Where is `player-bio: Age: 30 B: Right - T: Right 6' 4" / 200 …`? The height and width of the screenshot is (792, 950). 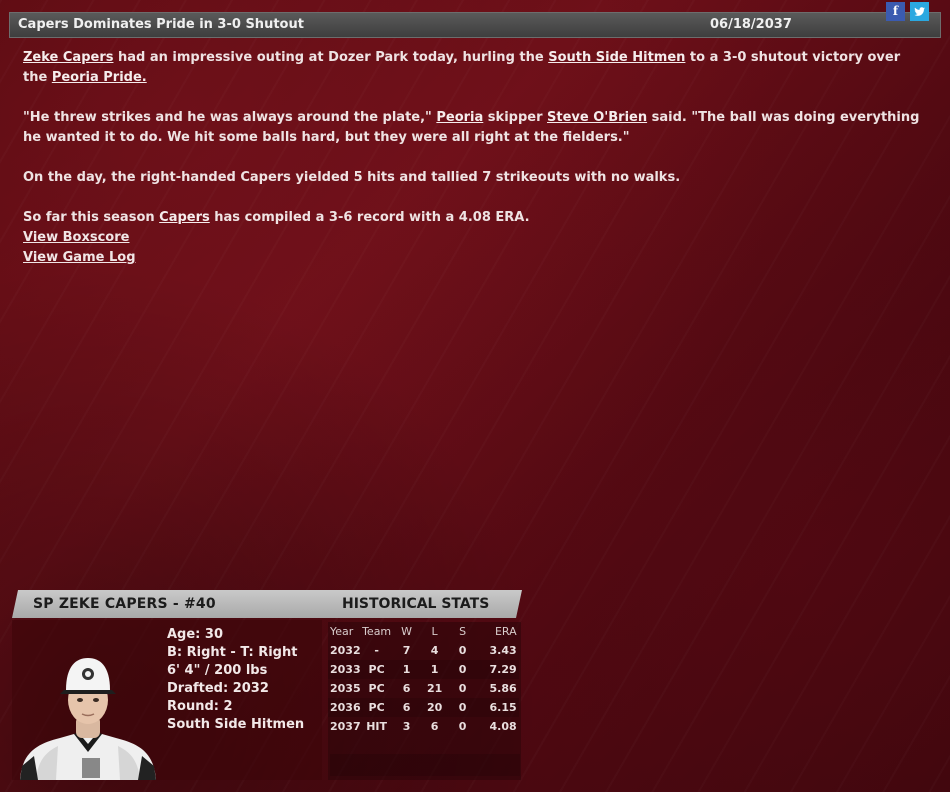 player-bio: Age: 30 B: Right - T: Right 6' 4" / 200 … is located at coordinates (235, 680).